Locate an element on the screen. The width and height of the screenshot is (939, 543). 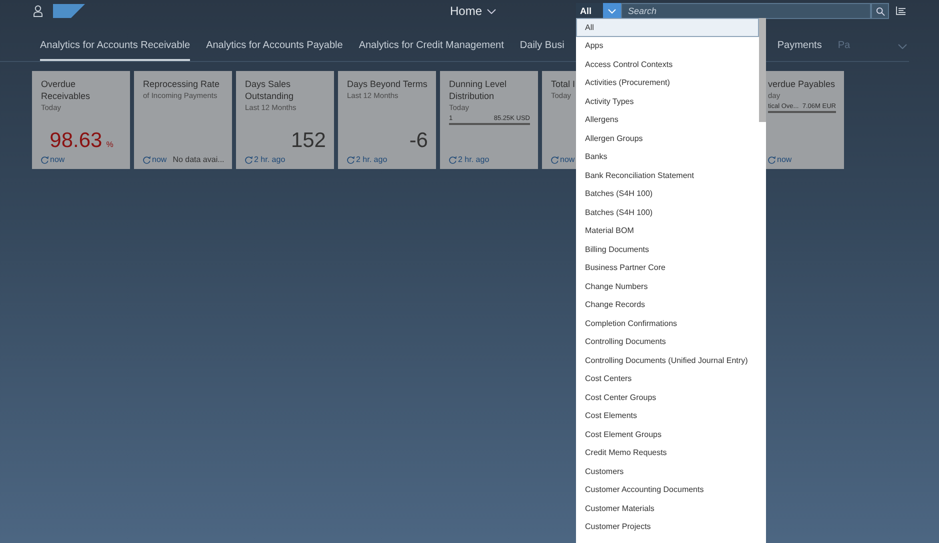
kpi-value: 152 is located at coordinates (308, 141).